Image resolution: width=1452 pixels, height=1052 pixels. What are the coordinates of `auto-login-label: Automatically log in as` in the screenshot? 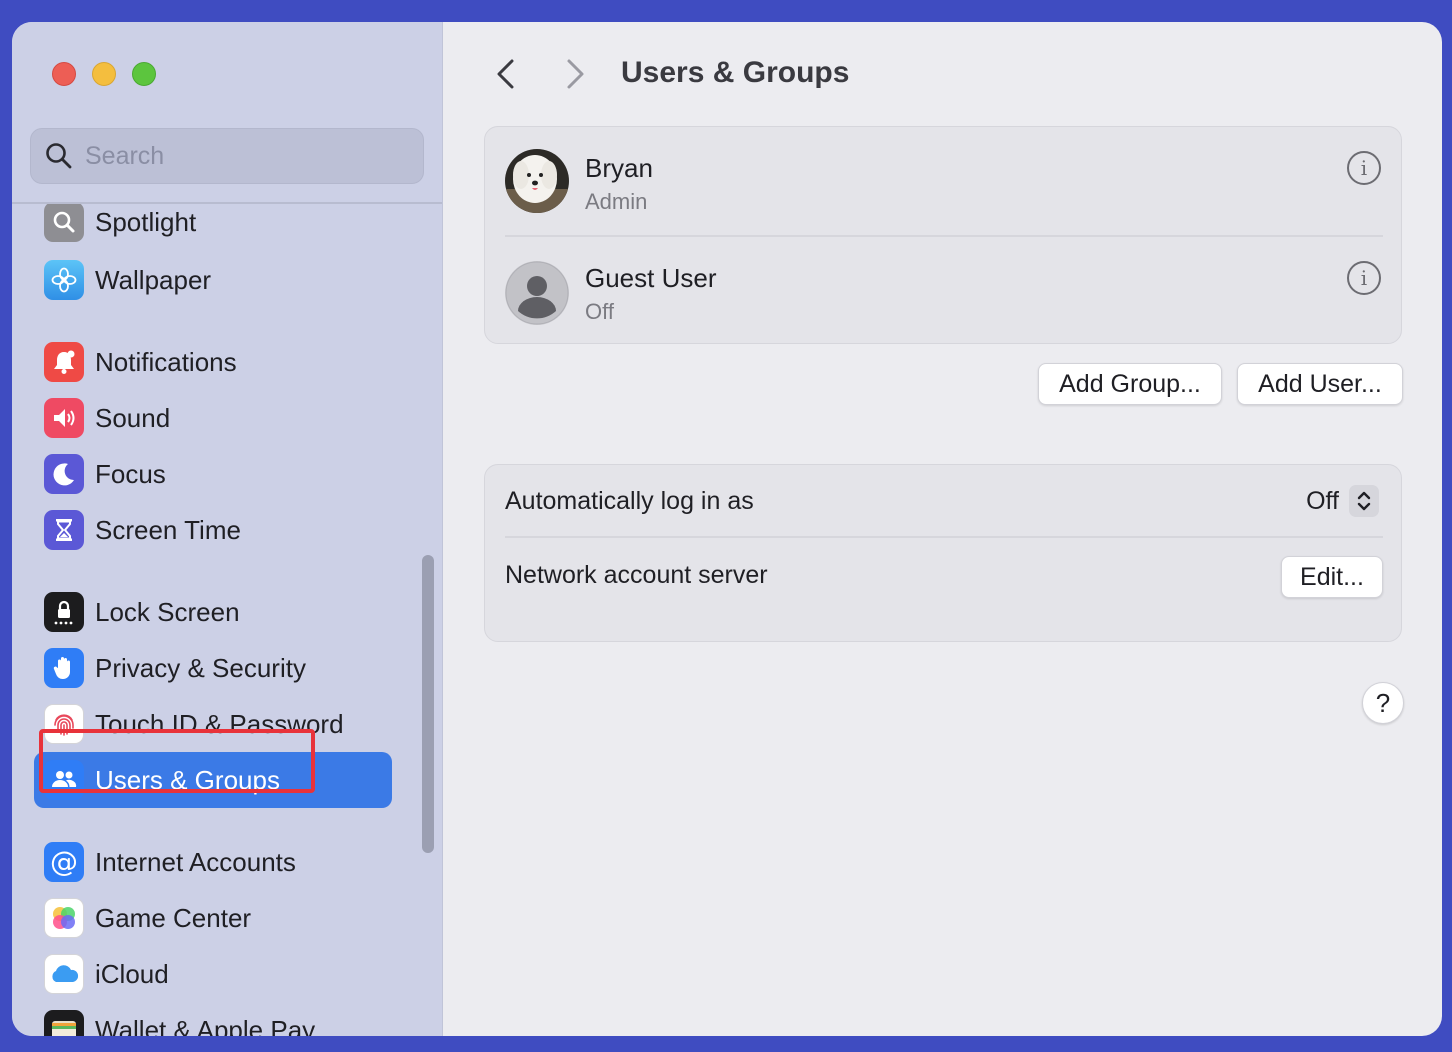 It's located at (629, 501).